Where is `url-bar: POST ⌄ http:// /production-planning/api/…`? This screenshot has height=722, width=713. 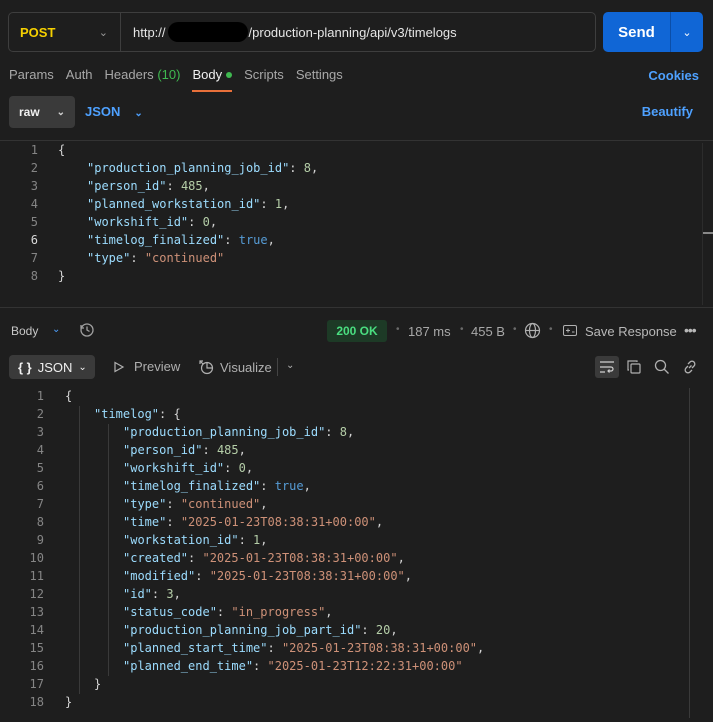 url-bar: POST ⌄ http:// /production-planning/api/… is located at coordinates (302, 32).